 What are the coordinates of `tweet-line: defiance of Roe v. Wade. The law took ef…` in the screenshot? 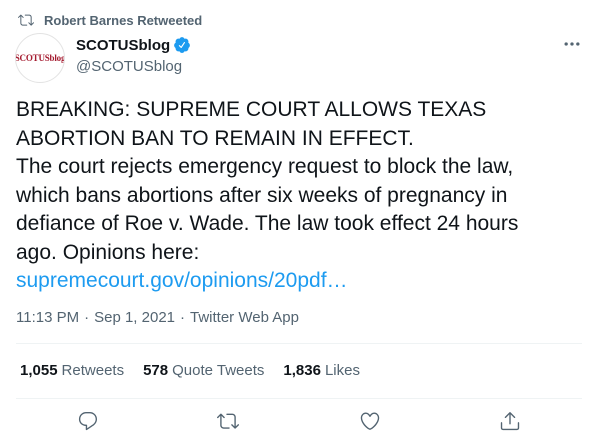 It's located at (267, 223).